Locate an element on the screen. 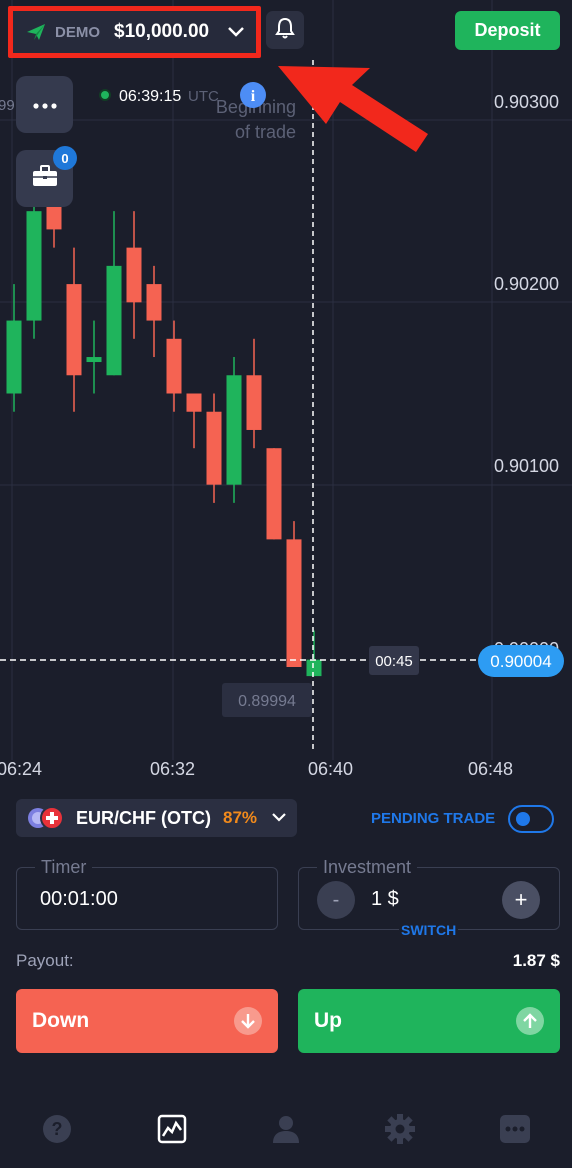 This screenshot has height=1168, width=572. info-icon: i is located at coordinates (253, 95).